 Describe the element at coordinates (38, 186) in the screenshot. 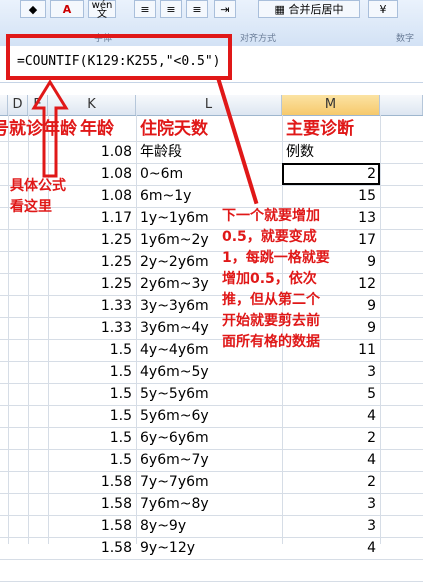

I see `formula-note-line1: 具体公式` at that location.